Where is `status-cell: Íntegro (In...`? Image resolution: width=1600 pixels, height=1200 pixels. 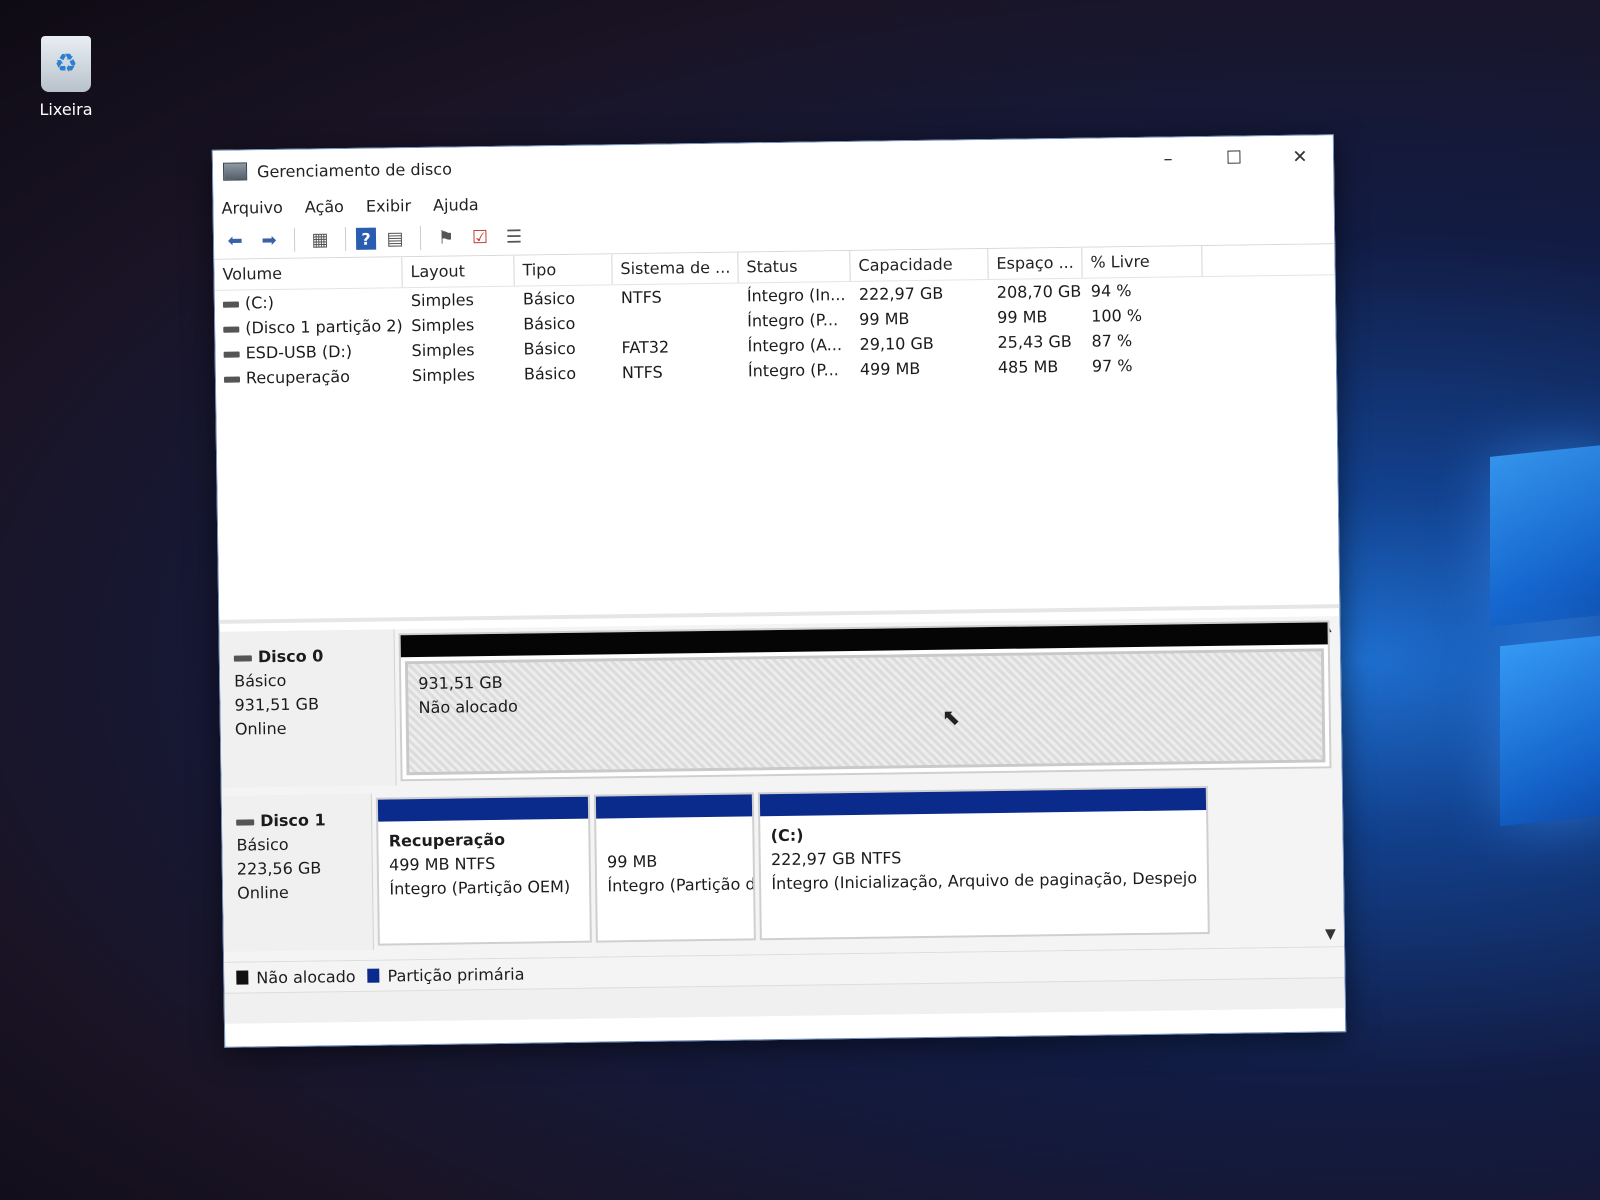 status-cell: Íntegro (In... is located at coordinates (796, 295).